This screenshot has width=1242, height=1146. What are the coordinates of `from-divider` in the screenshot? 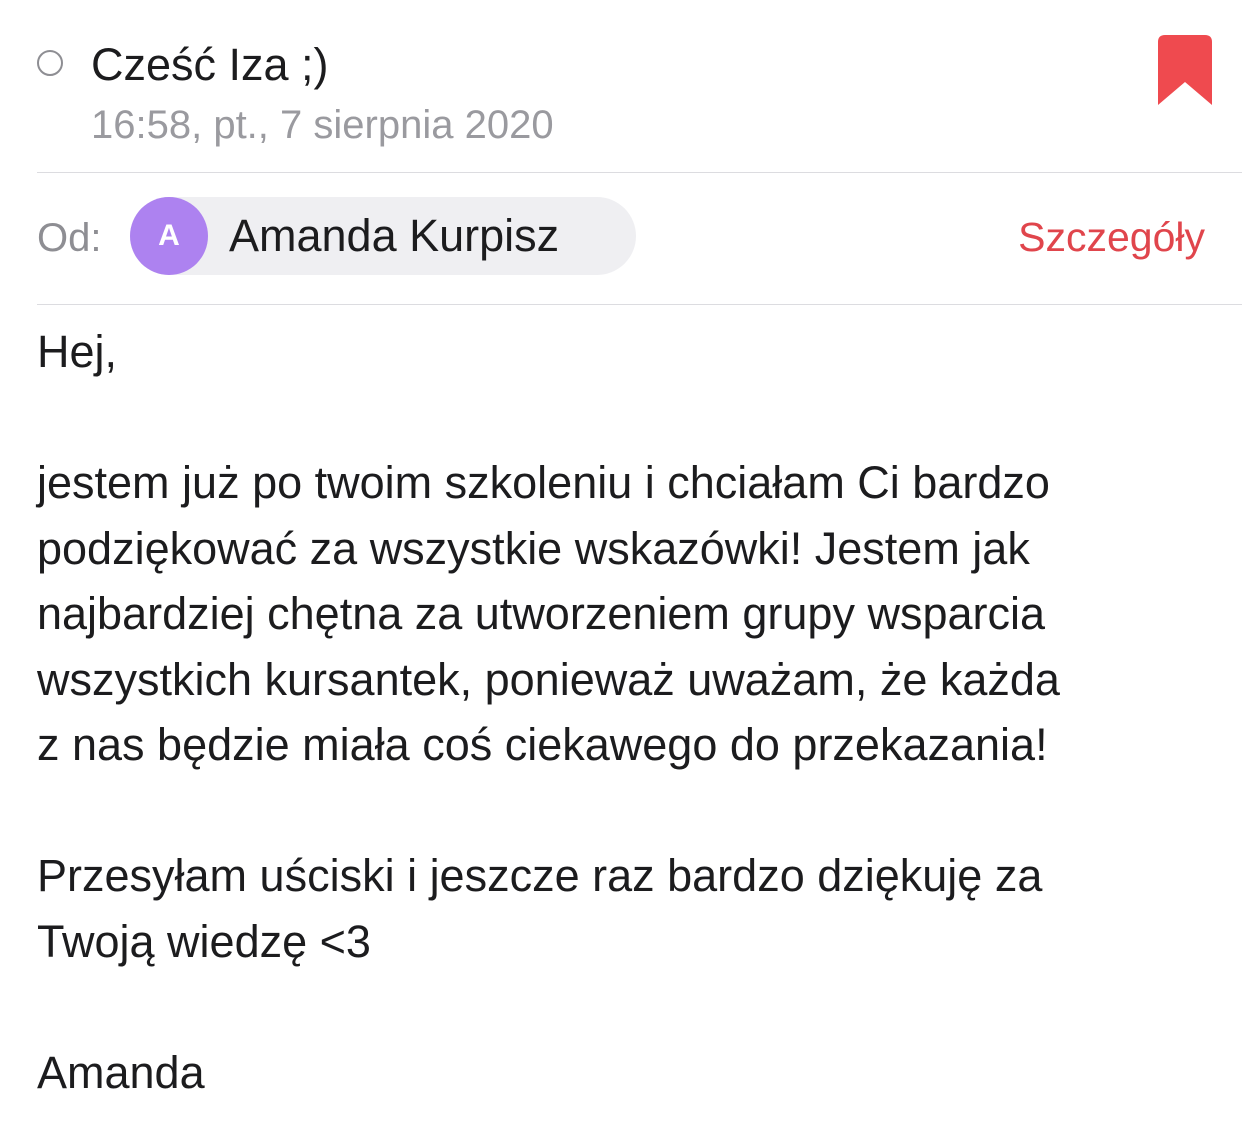 It's located at (639, 304).